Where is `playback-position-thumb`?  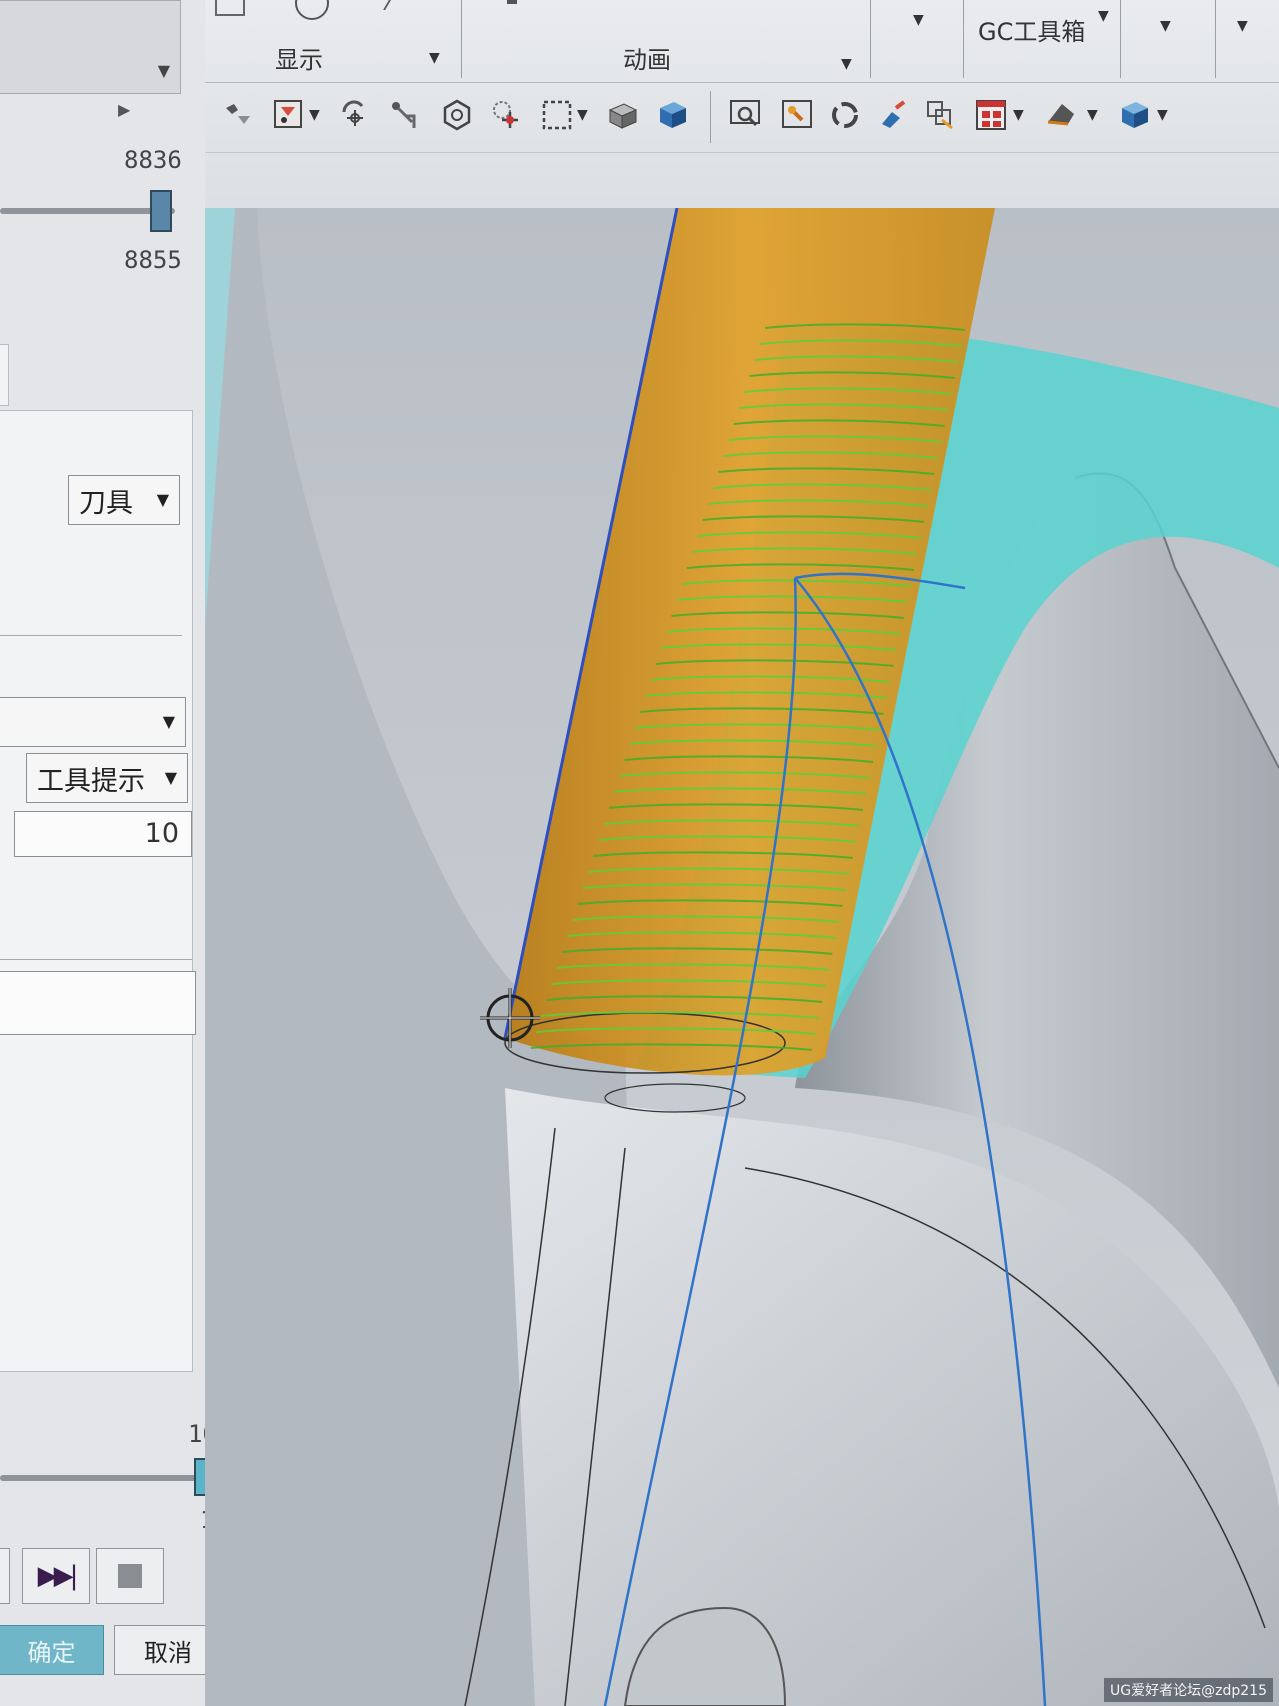
playback-position-thumb is located at coordinates (161, 211).